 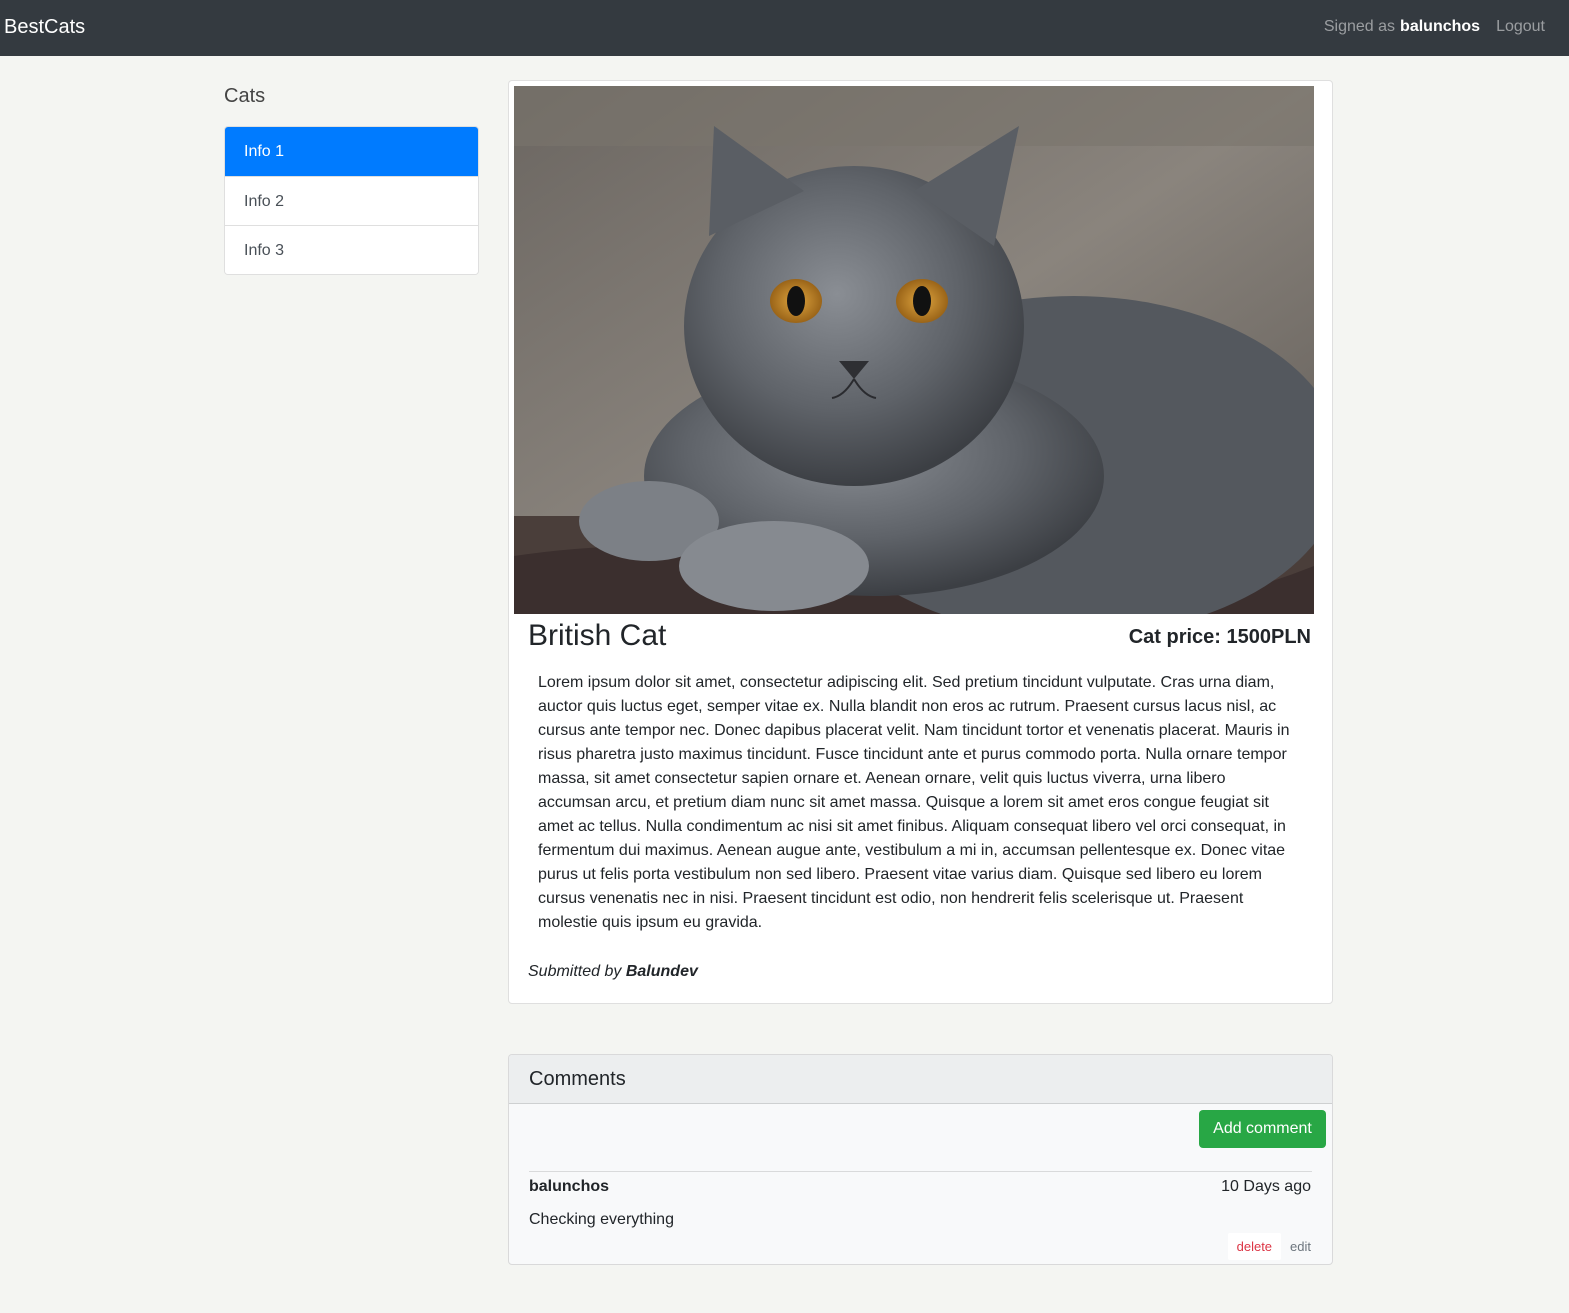 I want to click on comment-timestamp: 10 Days ago, so click(x=1266, y=1186).